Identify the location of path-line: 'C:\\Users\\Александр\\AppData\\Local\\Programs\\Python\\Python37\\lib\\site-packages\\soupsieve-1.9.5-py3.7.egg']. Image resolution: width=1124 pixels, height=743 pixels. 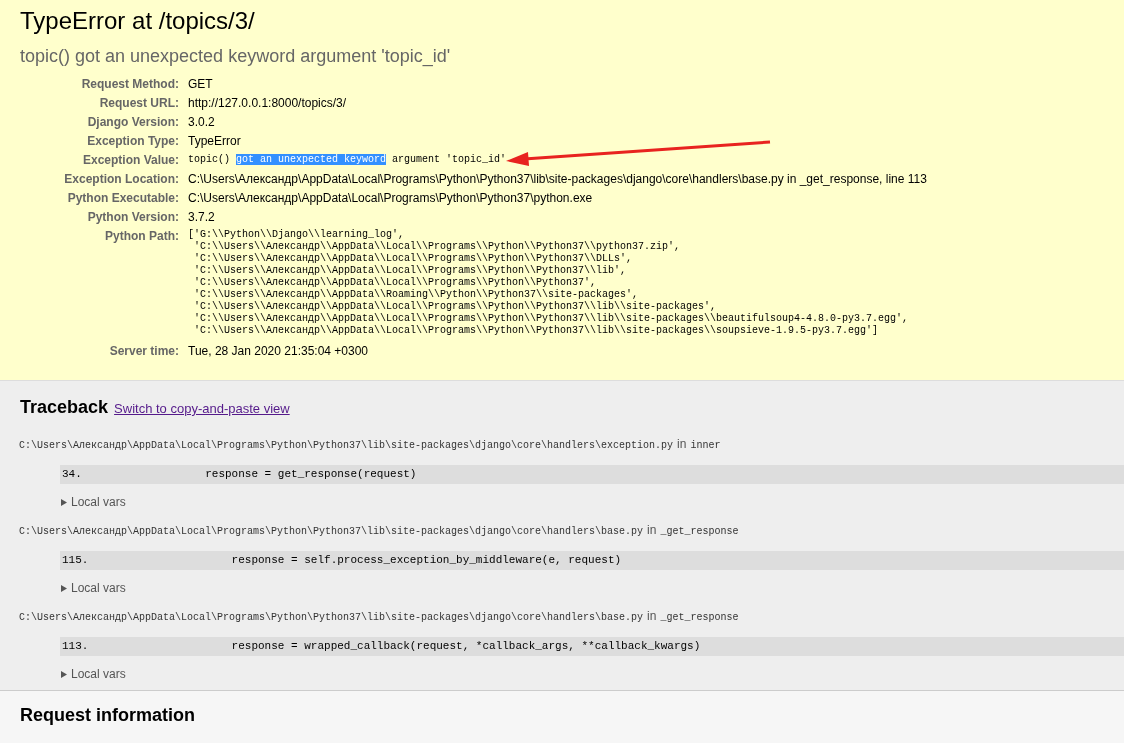
(536, 331).